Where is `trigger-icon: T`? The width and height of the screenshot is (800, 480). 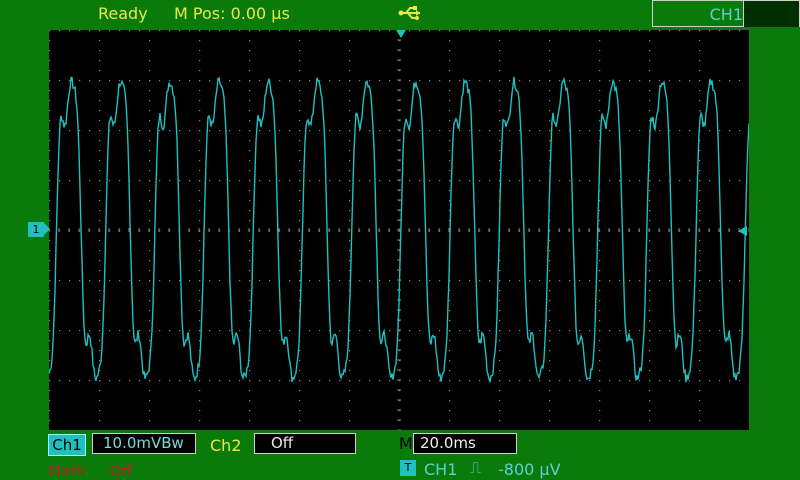
trigger-icon: T is located at coordinates (408, 468).